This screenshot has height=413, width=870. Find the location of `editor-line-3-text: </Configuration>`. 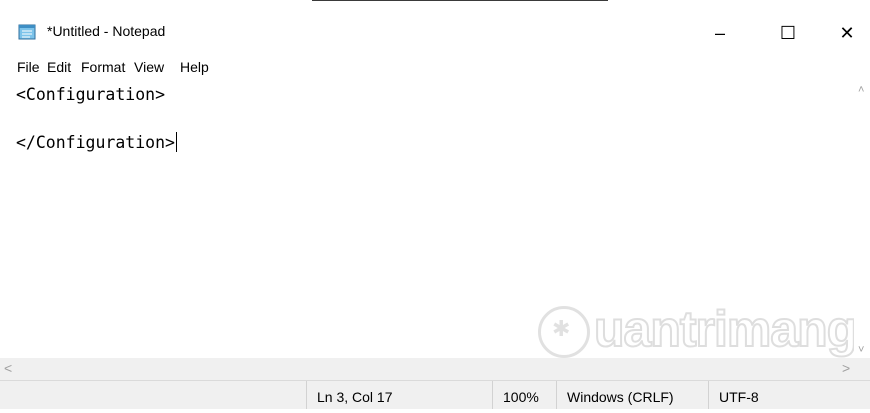

editor-line-3-text: </Configuration> is located at coordinates (95, 142).